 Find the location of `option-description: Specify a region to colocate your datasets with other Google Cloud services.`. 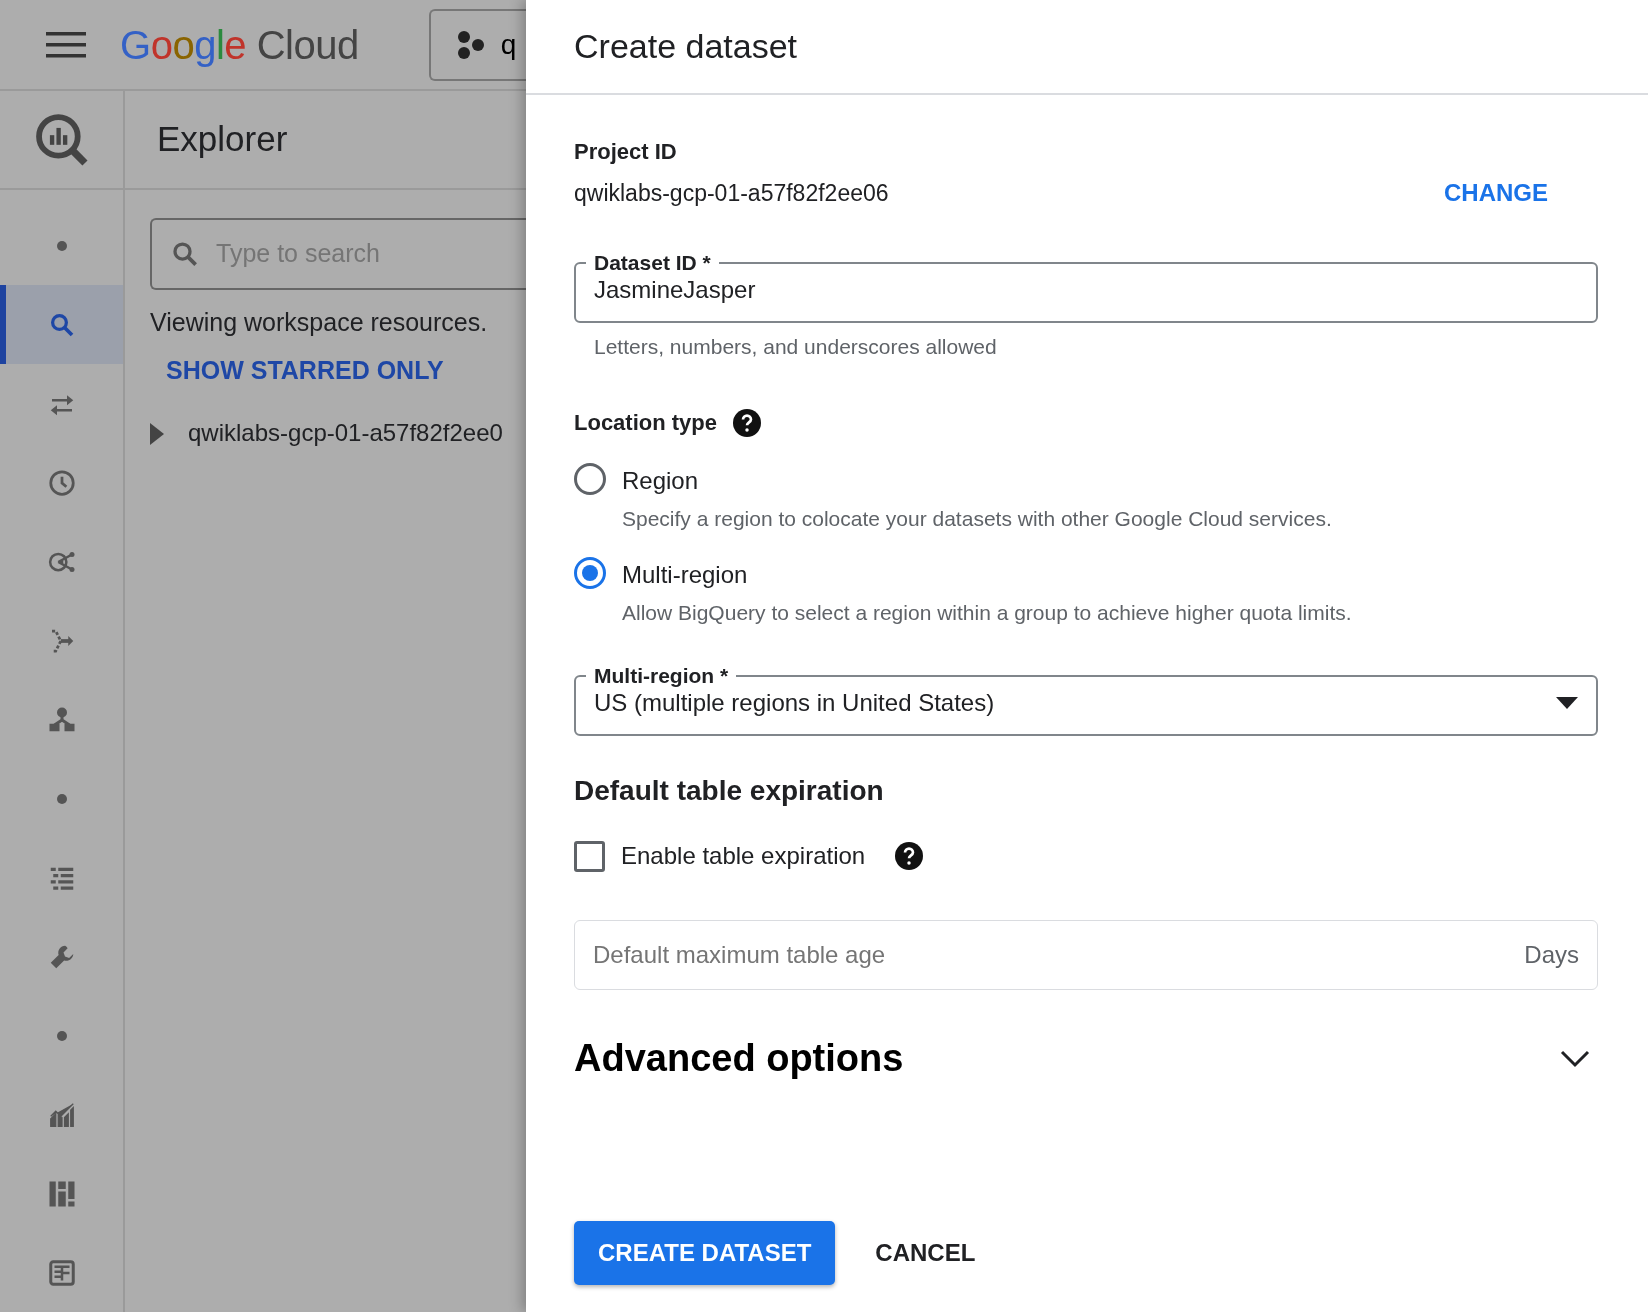

option-description: Specify a region to colocate your datasets with other Google Cloud services. is located at coordinates (977, 519).